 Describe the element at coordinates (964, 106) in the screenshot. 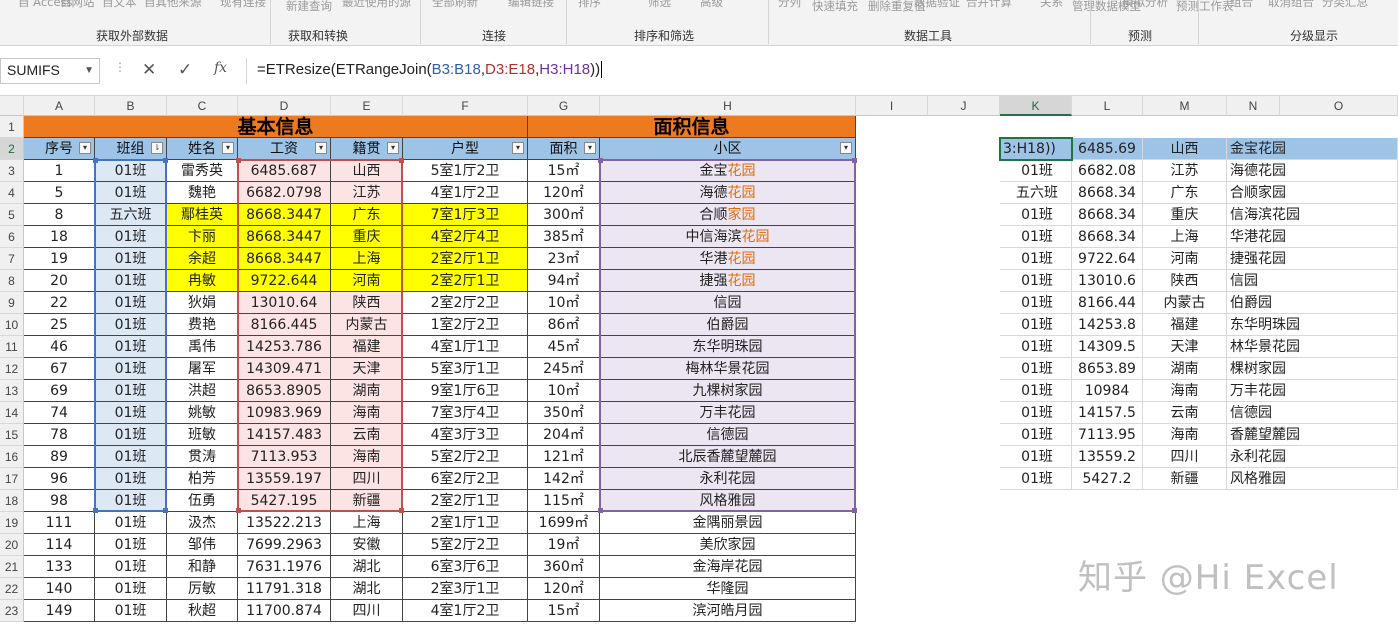

I see `column-header-j: J` at that location.